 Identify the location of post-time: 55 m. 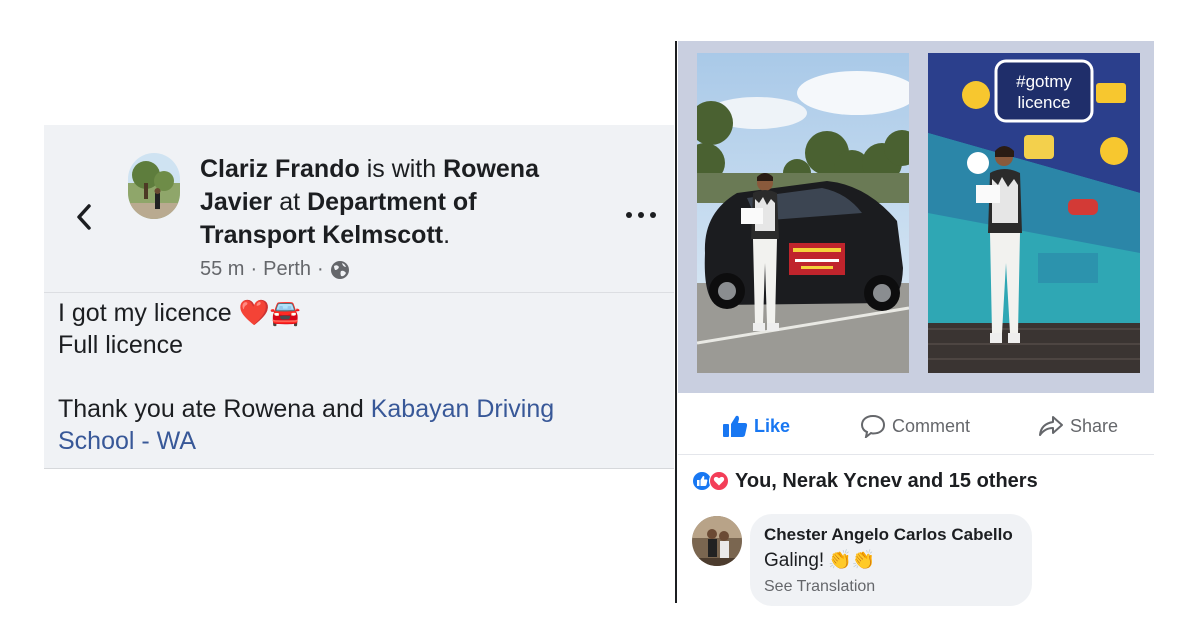
(222, 269).